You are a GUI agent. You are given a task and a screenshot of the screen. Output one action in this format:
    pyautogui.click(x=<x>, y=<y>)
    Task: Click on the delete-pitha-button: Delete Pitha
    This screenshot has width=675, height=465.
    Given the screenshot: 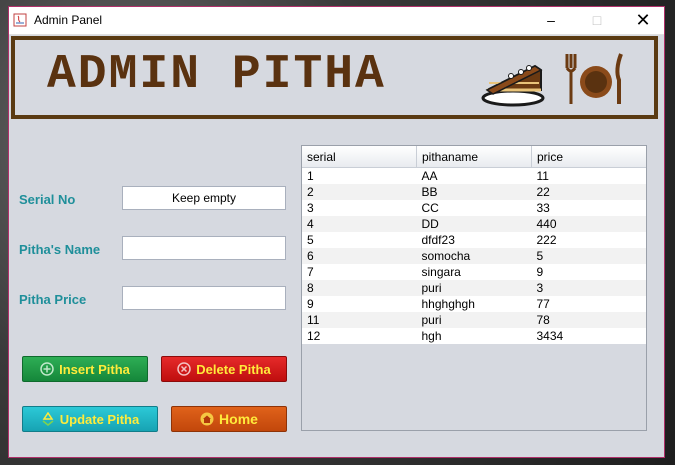 What is the action you would take?
    pyautogui.click(x=224, y=369)
    